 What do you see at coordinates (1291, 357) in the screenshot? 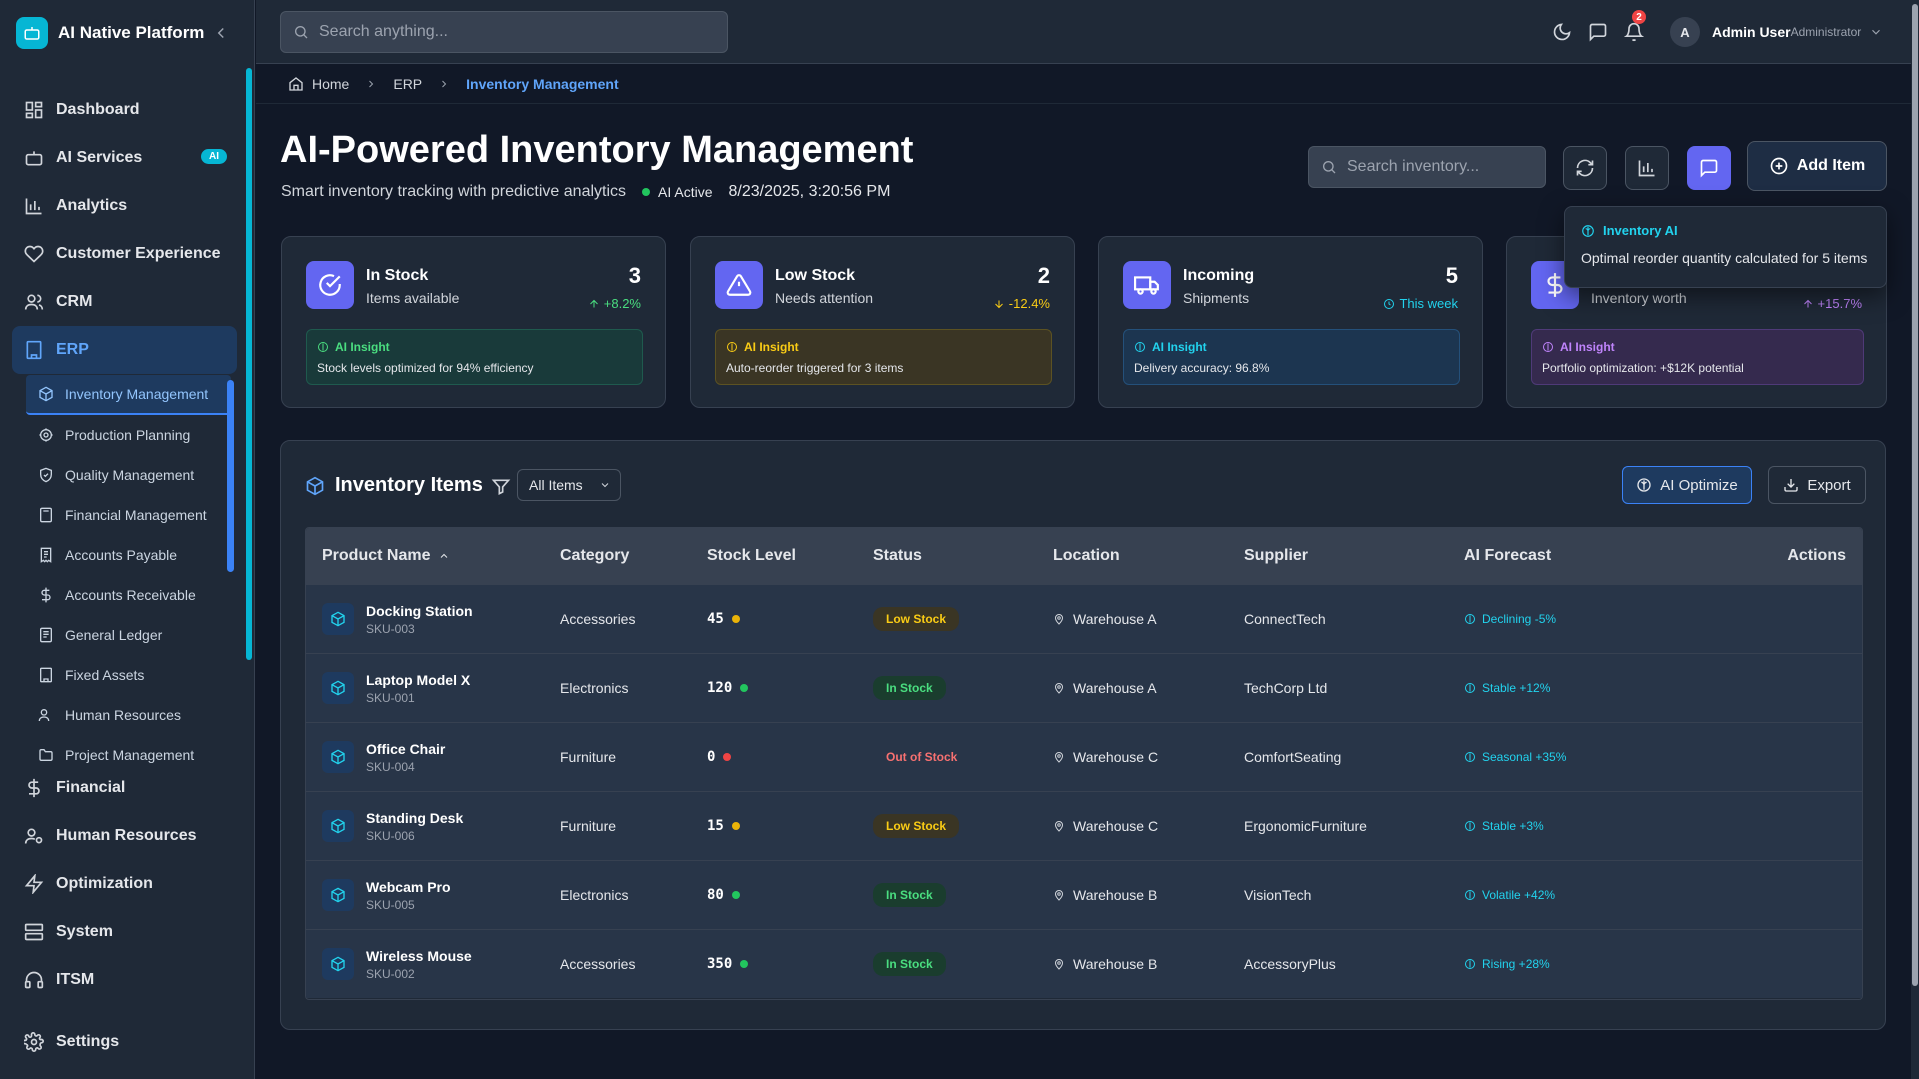
I see `ai-insight: AI Insight Delivery accuracy: 96.8%` at bounding box center [1291, 357].